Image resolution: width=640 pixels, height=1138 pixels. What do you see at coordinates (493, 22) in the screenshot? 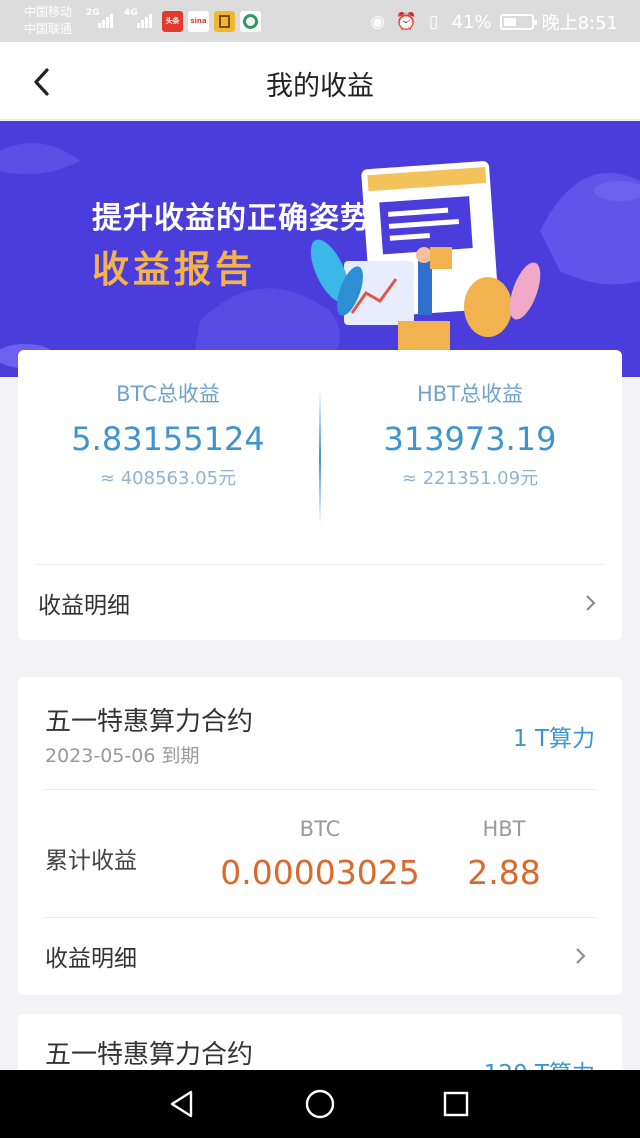
I see `status-right: ◉ ⏰ ▯ 41% 晚上8:51` at bounding box center [493, 22].